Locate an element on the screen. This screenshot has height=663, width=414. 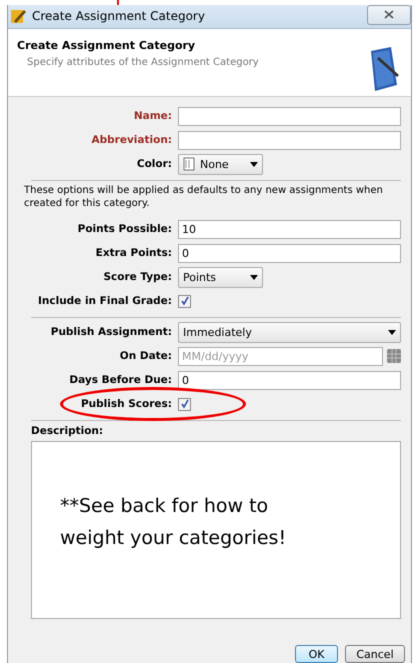
input-field: 10 is located at coordinates (289, 229).